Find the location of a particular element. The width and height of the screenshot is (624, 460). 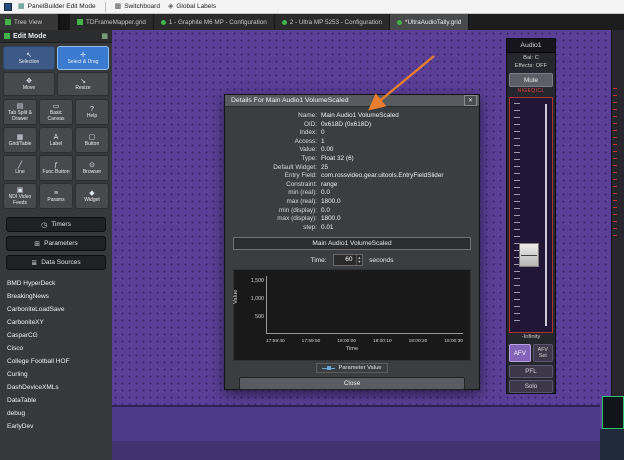

tool-button: ▤ Tab Split & Drawer is located at coordinates (20, 112).